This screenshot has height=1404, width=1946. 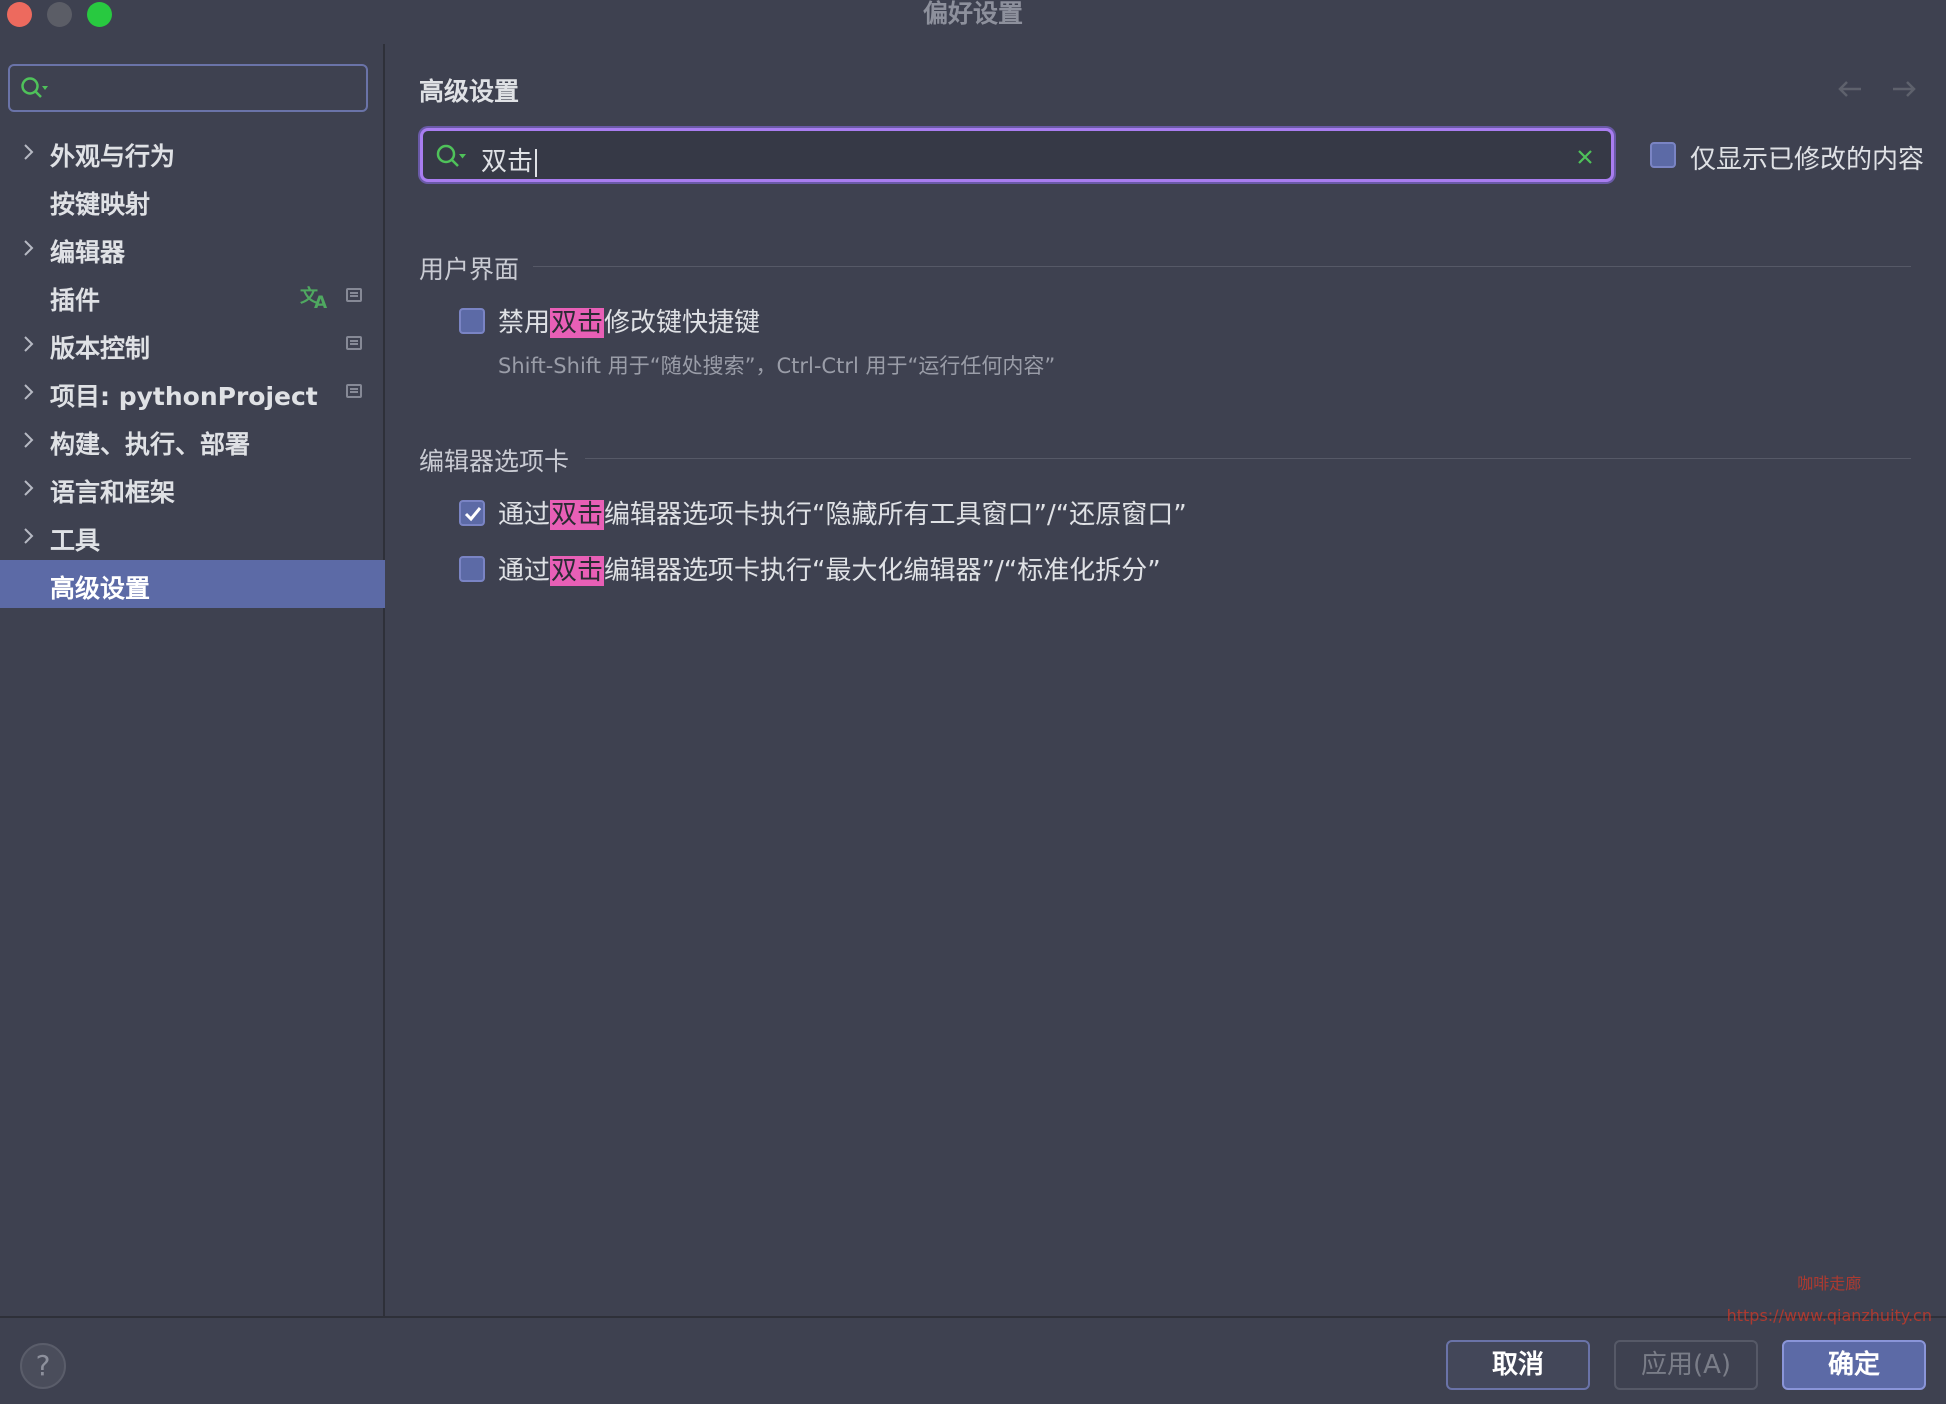 I want to click on sidebar-item-label: 构建、执行、部署, so click(x=150, y=444).